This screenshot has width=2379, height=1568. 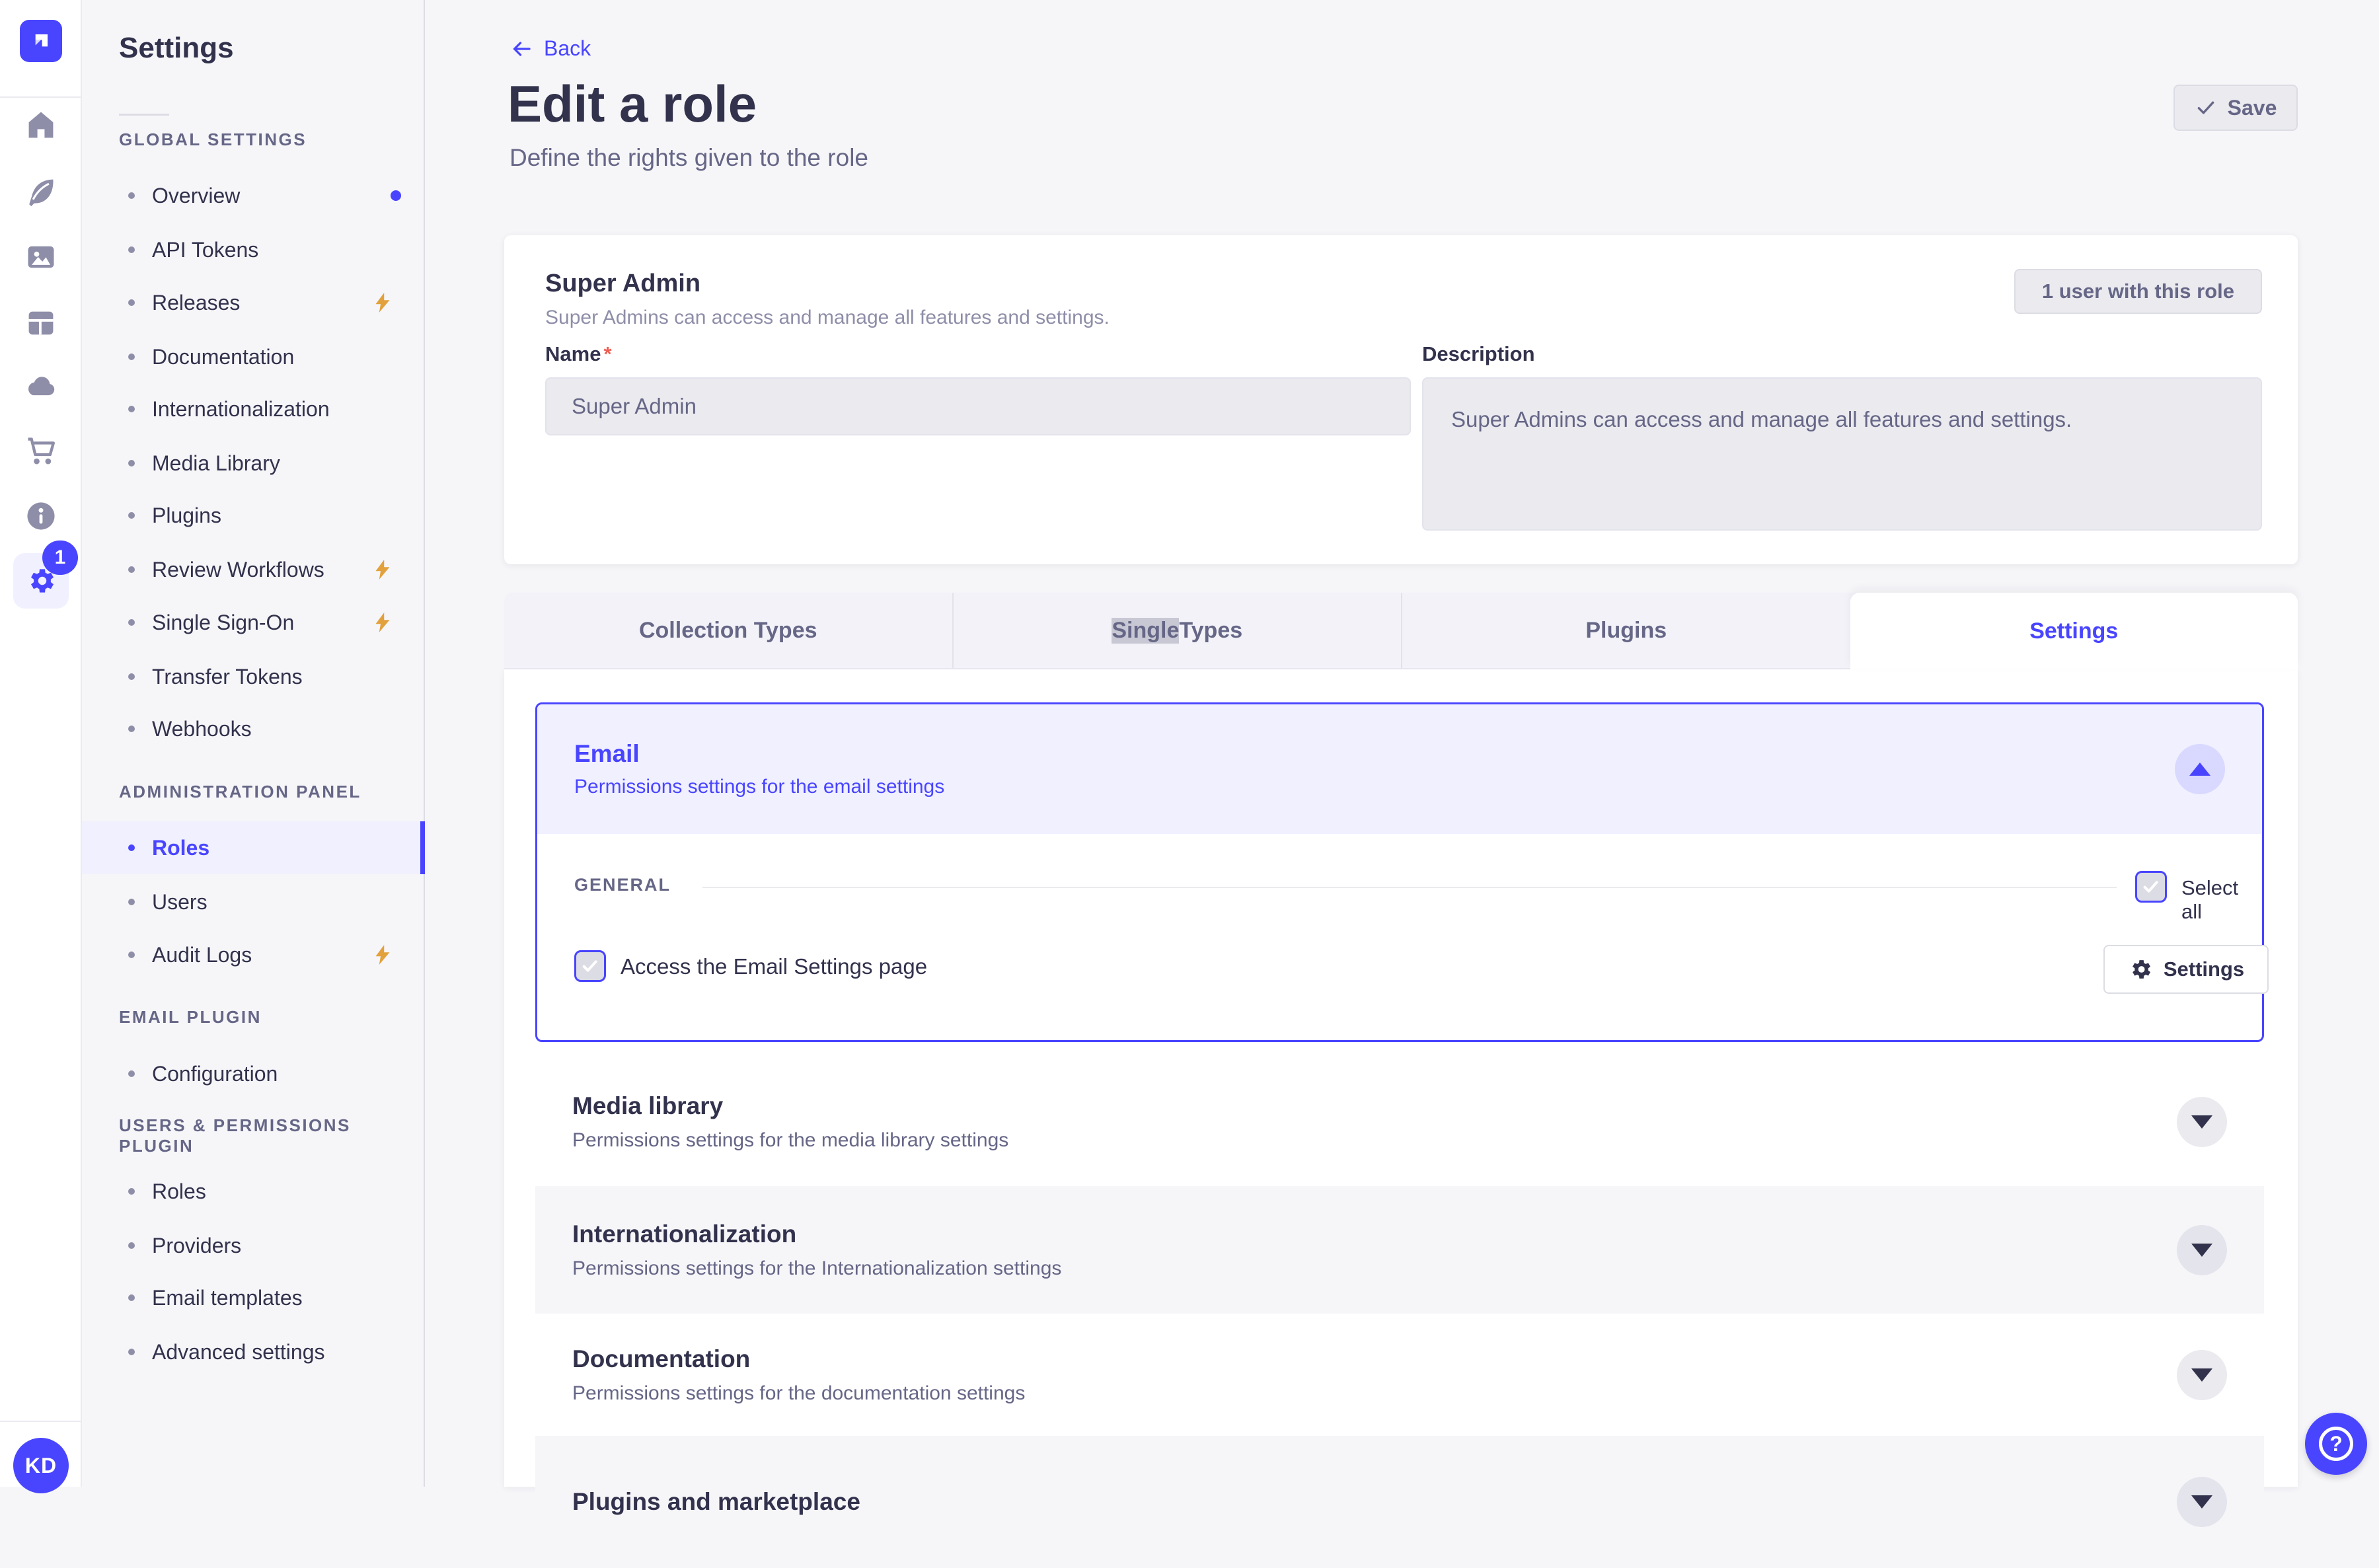 I want to click on tab-settings: Settings, so click(x=2074, y=631).